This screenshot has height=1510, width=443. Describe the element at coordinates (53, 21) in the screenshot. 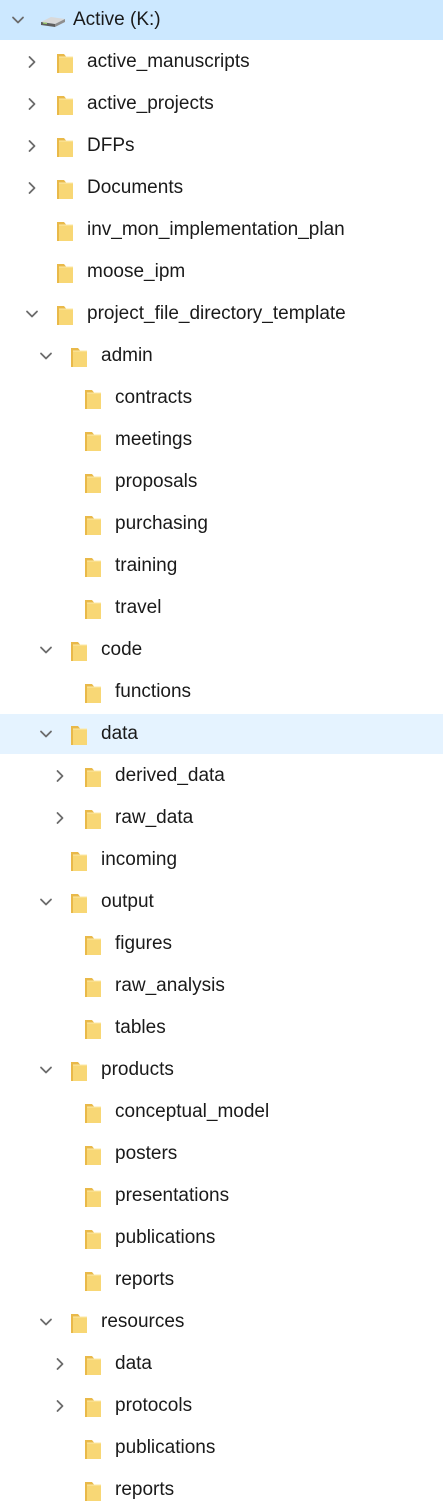

I see `drive-icon` at that location.